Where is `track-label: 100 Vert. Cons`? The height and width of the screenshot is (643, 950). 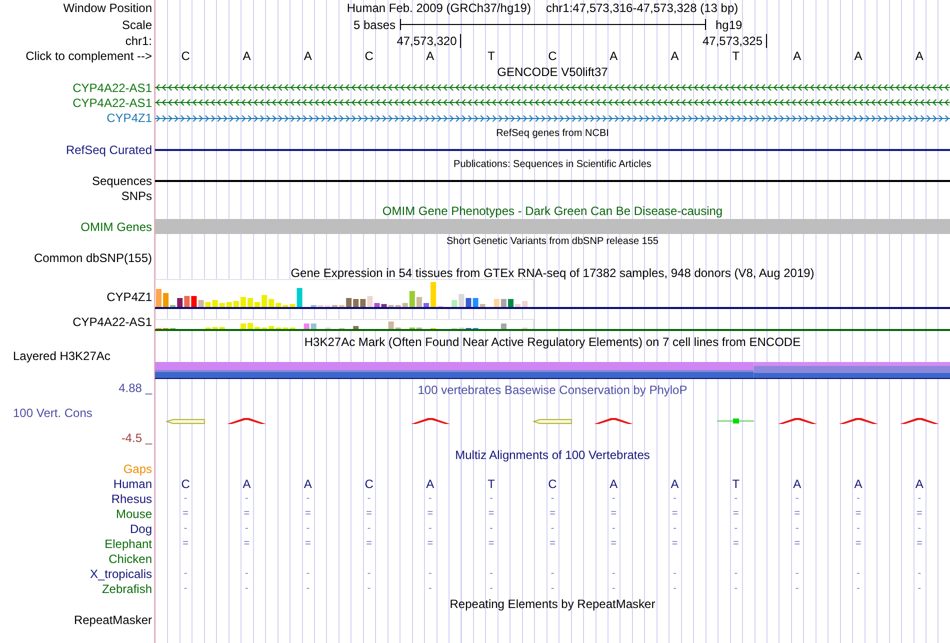
track-label: 100 Vert. Cons is located at coordinates (52, 413).